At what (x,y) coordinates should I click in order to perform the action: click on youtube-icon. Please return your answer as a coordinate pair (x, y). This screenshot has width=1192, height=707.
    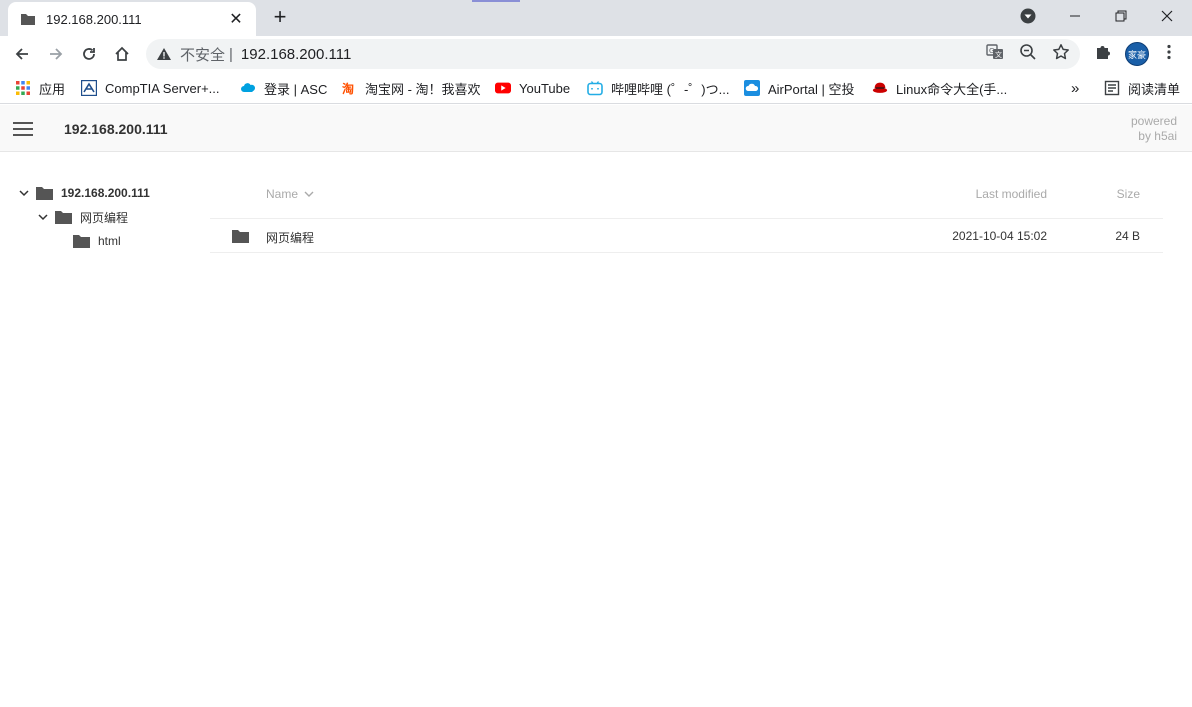
    Looking at the image, I should click on (503, 88).